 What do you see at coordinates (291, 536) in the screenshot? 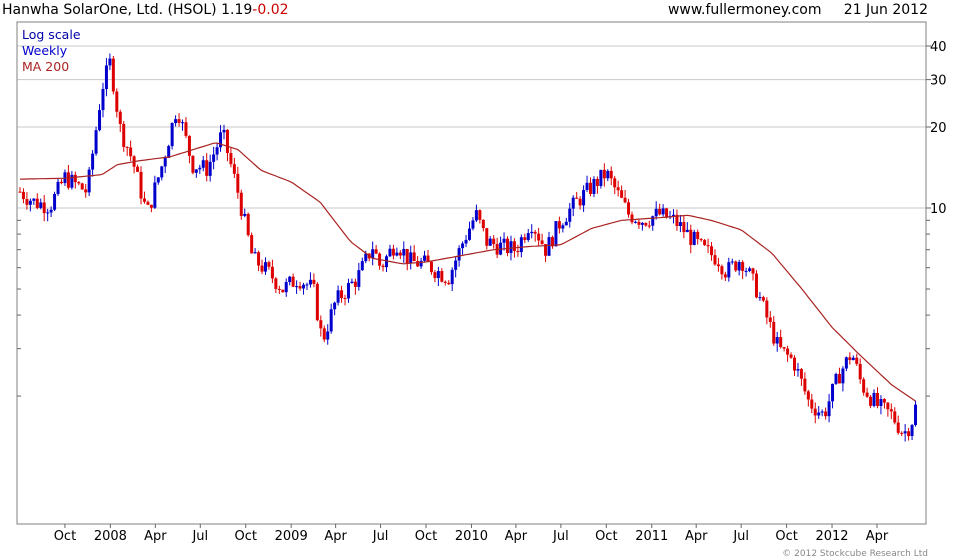
I see `x-tick-label: 2009` at bounding box center [291, 536].